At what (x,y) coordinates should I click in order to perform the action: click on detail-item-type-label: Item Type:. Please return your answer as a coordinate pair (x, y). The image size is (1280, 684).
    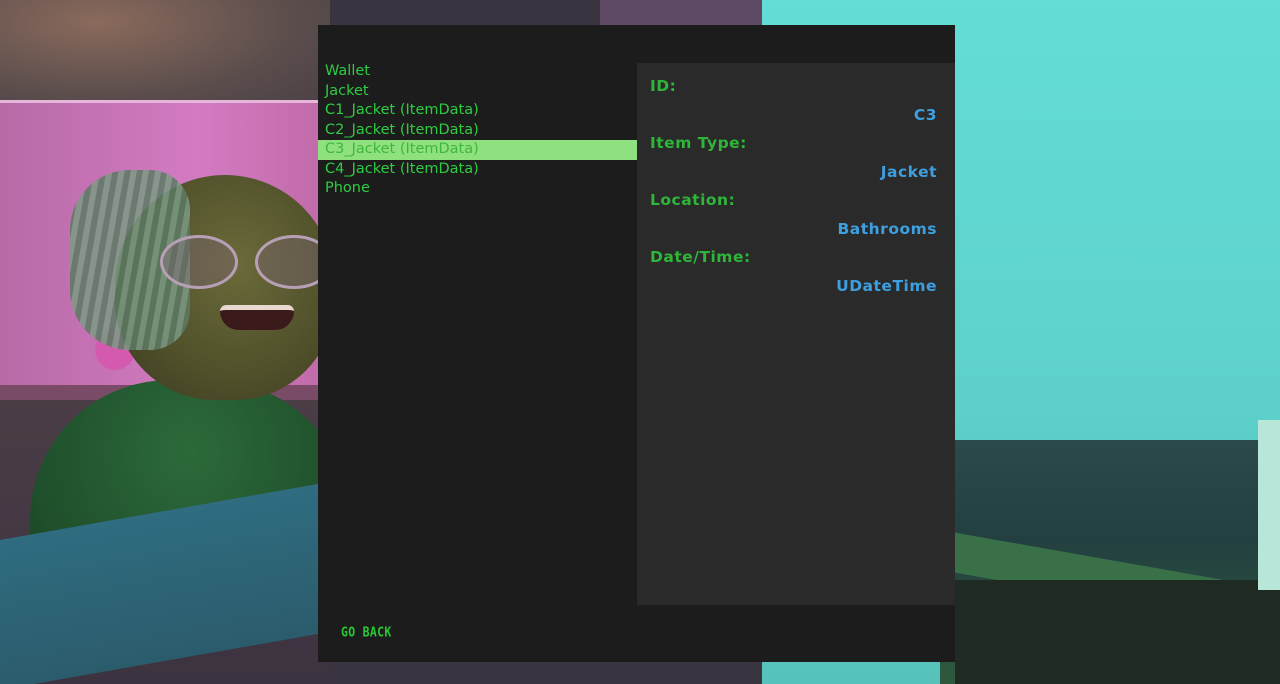
    Looking at the image, I should click on (698, 143).